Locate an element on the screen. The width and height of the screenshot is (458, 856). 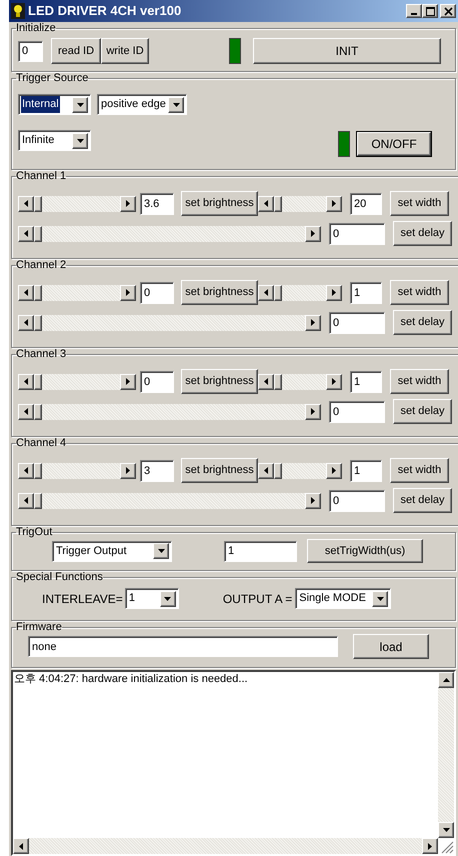
minimize-icon is located at coordinates (414, 14).